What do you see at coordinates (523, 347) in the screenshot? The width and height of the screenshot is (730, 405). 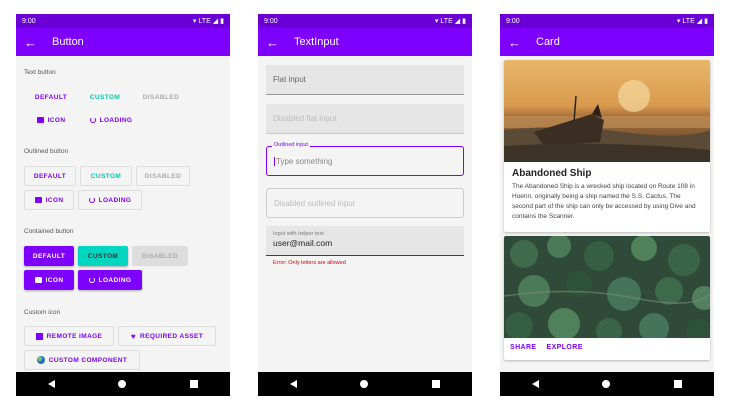 I see `share-button: SHARE` at bounding box center [523, 347].